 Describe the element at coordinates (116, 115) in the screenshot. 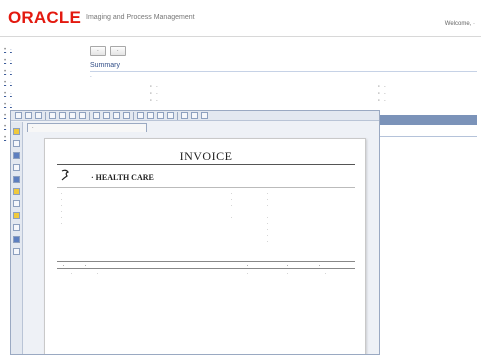

I see `next-page-icon` at that location.